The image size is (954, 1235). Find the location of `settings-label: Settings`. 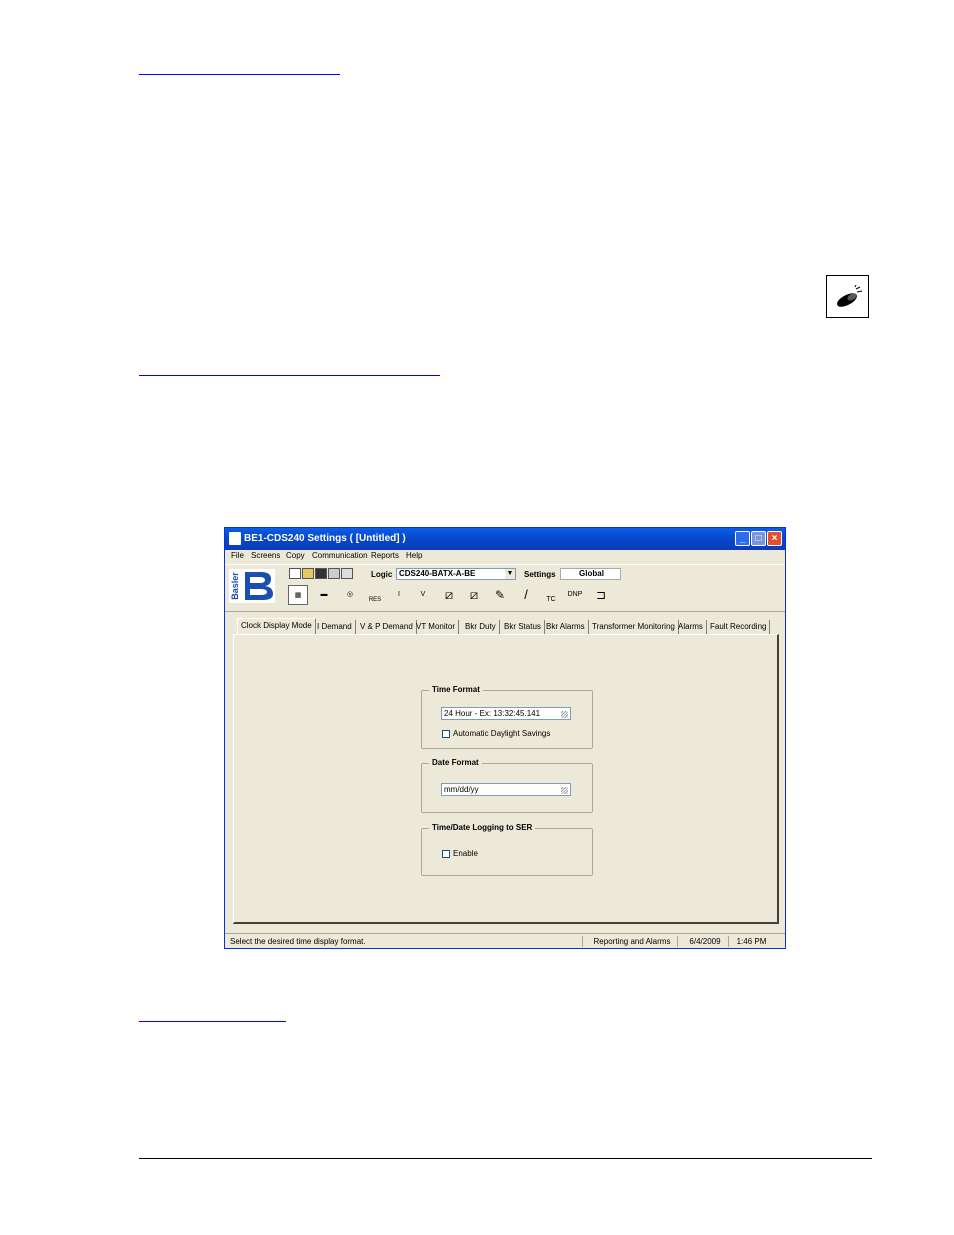

settings-label: Settings is located at coordinates (540, 574).